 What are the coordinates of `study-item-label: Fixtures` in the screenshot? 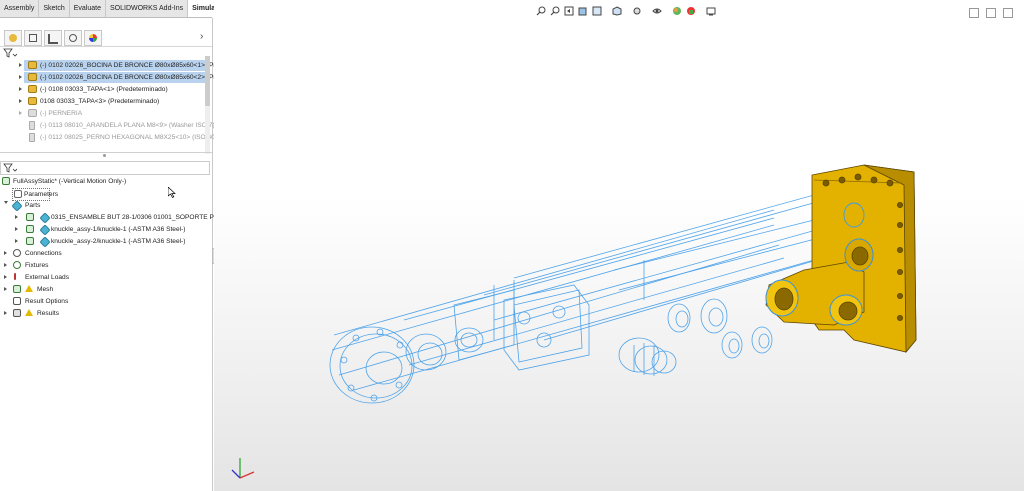 It's located at (37, 265).